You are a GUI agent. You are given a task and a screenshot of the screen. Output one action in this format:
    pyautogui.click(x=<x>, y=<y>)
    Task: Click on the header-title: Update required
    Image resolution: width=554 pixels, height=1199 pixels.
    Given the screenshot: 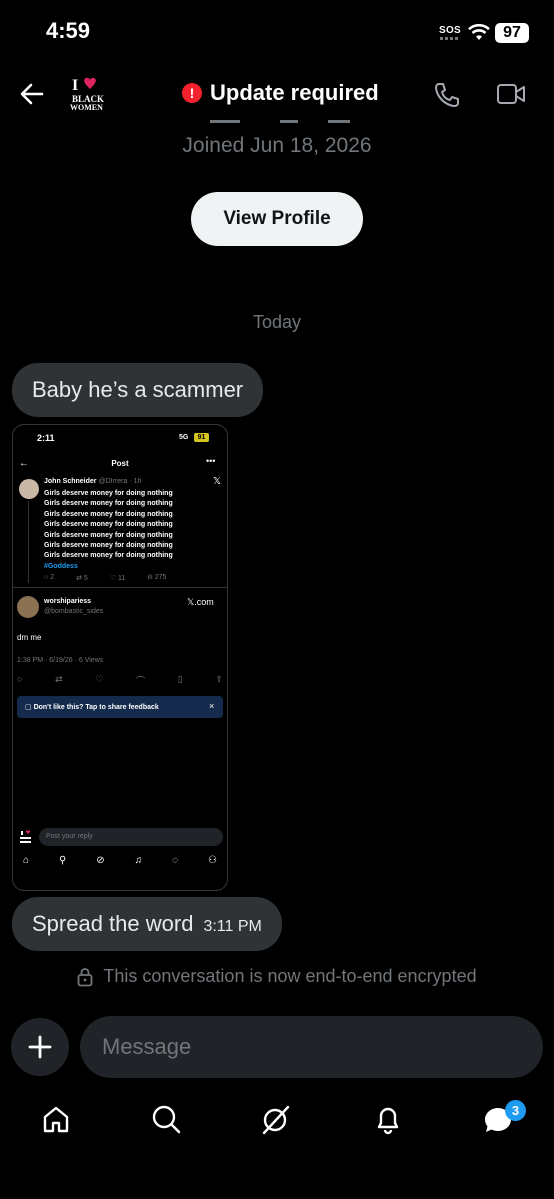 What is the action you would take?
    pyautogui.click(x=294, y=92)
    